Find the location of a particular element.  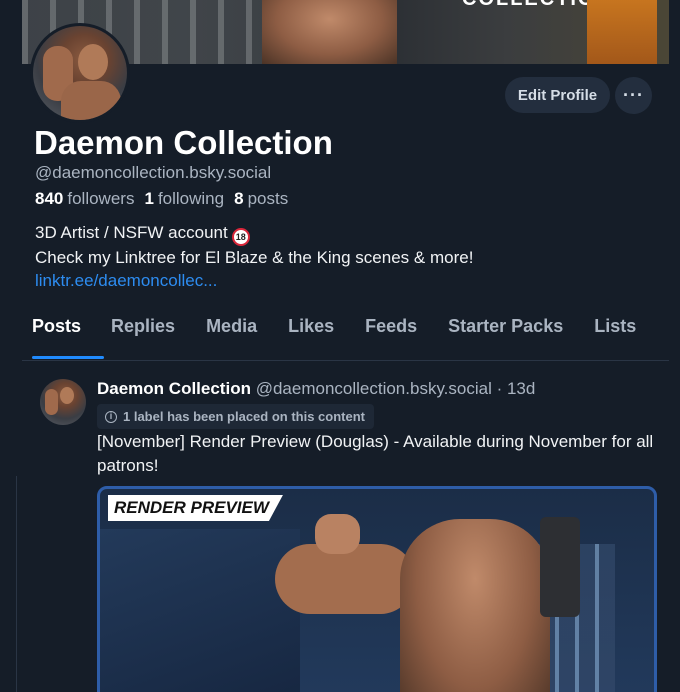

profile-avatar is located at coordinates (80, 73).